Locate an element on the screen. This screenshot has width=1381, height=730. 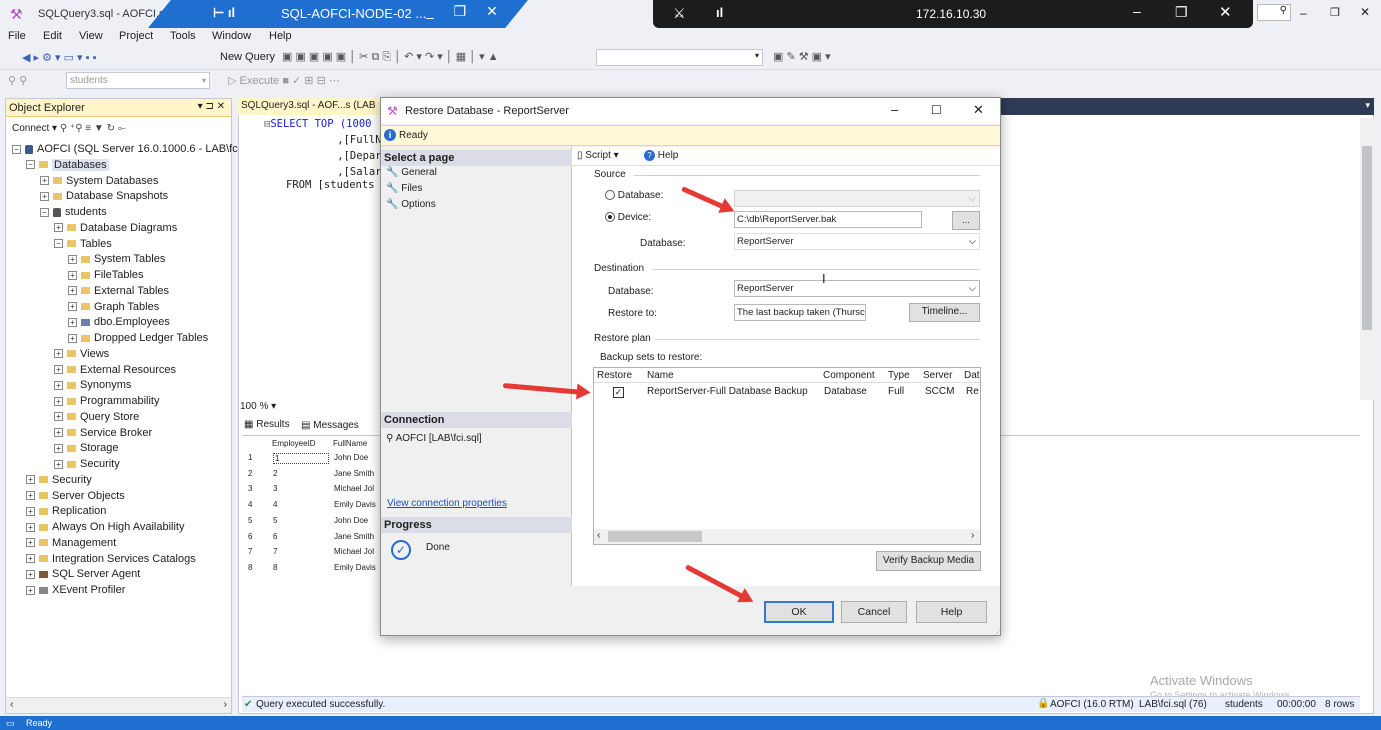
device-path-field: C:\db\ReportServer.bak is located at coordinates (828, 219).